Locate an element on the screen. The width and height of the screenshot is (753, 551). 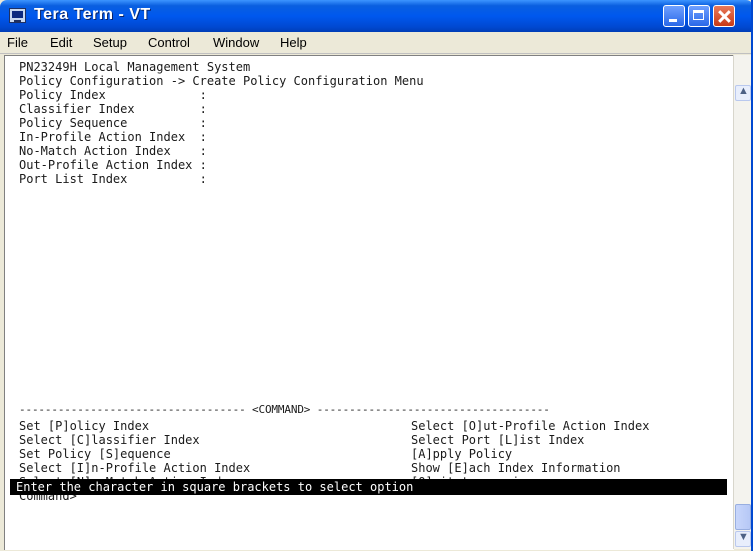
command-select-out-profile-action: Select [O]ut-Profile Action Index is located at coordinates (530, 426).